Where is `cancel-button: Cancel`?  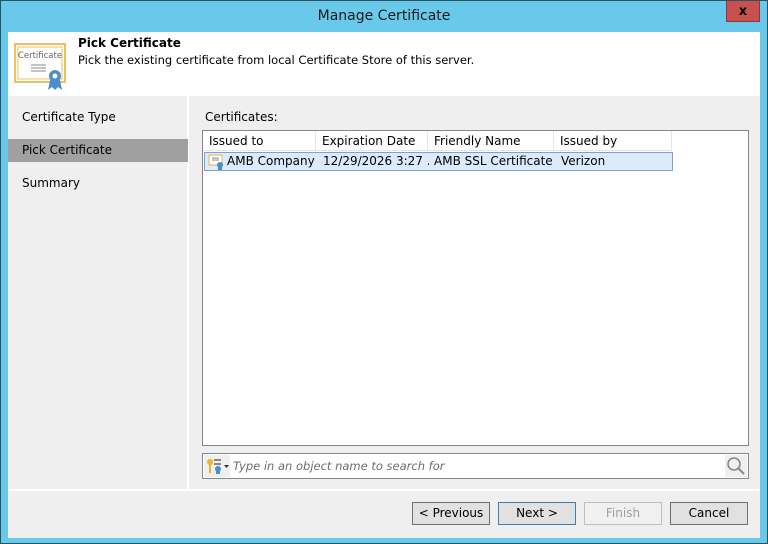 cancel-button: Cancel is located at coordinates (709, 513).